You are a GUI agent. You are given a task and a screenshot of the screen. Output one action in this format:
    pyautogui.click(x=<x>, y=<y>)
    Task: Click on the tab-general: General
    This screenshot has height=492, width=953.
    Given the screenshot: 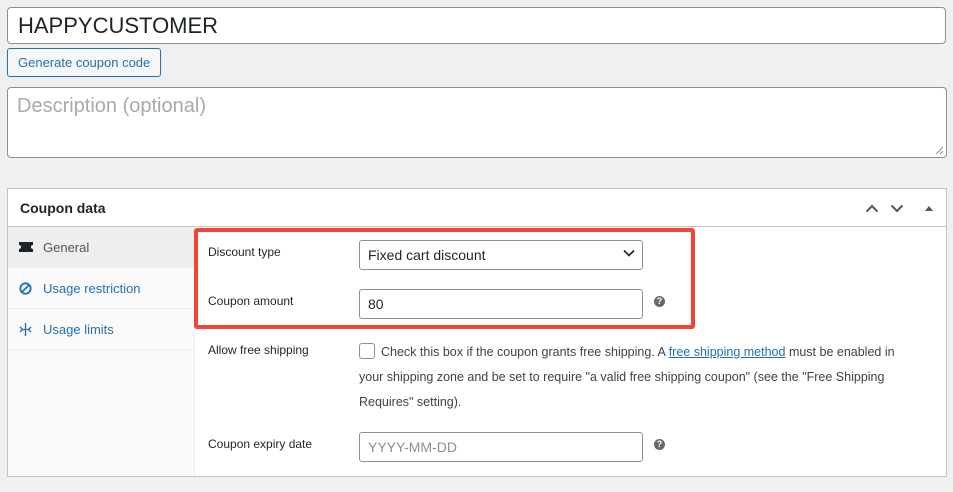 What is the action you would take?
    pyautogui.click(x=101, y=247)
    